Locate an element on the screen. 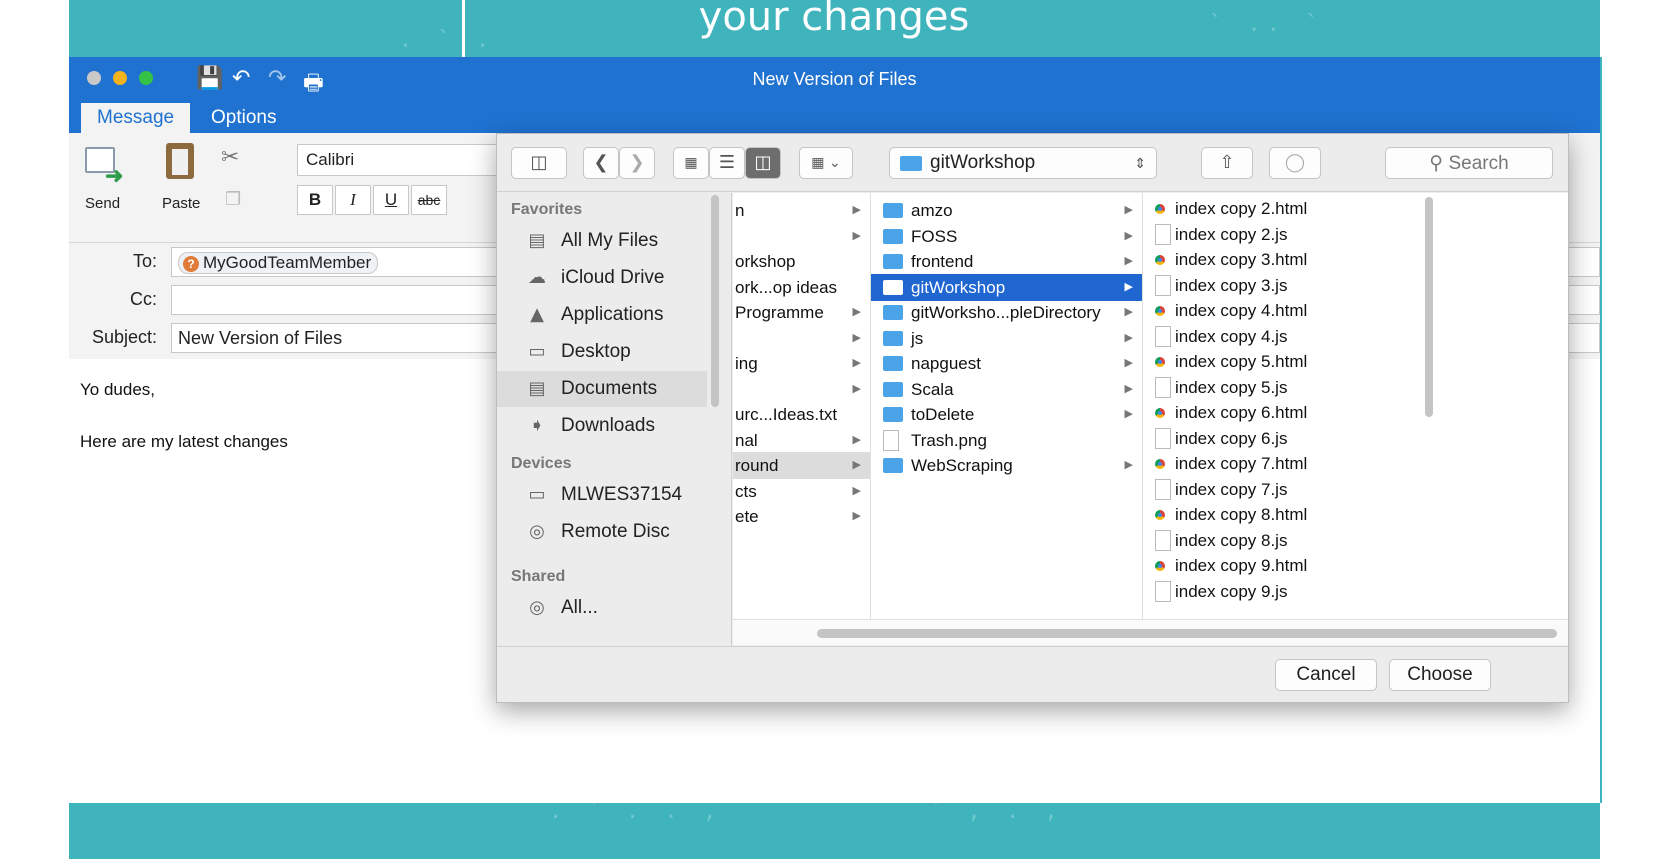  tag-button: ◯ is located at coordinates (1295, 163).